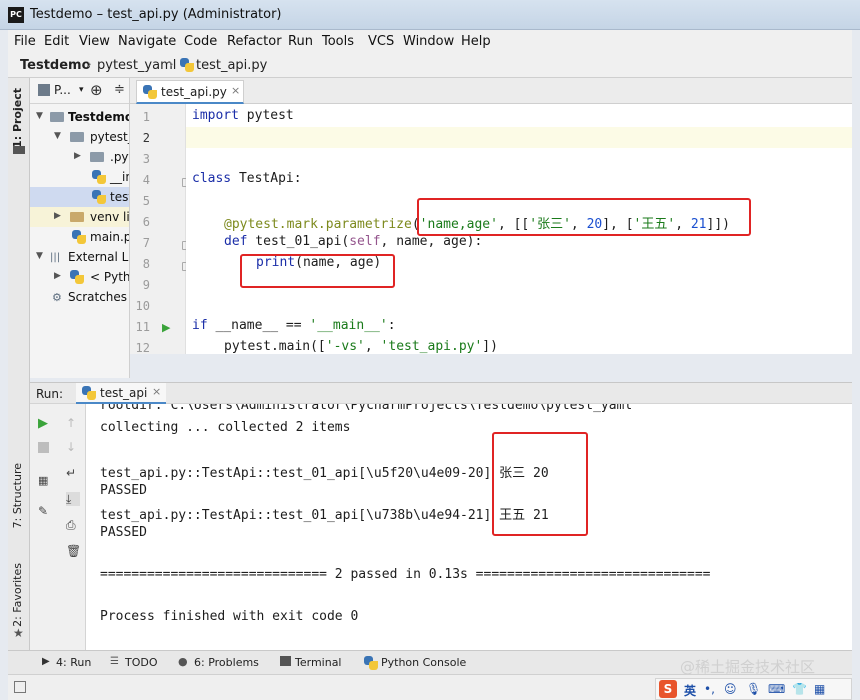 This screenshot has width=860, height=700. I want to click on breadcrumb-folder: pytest_yaml, so click(136, 65).